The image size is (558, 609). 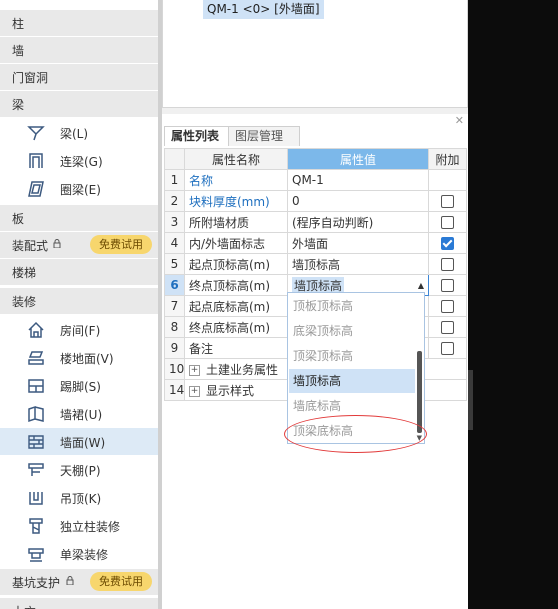 I want to click on category-label: 墙, so click(x=18, y=51).